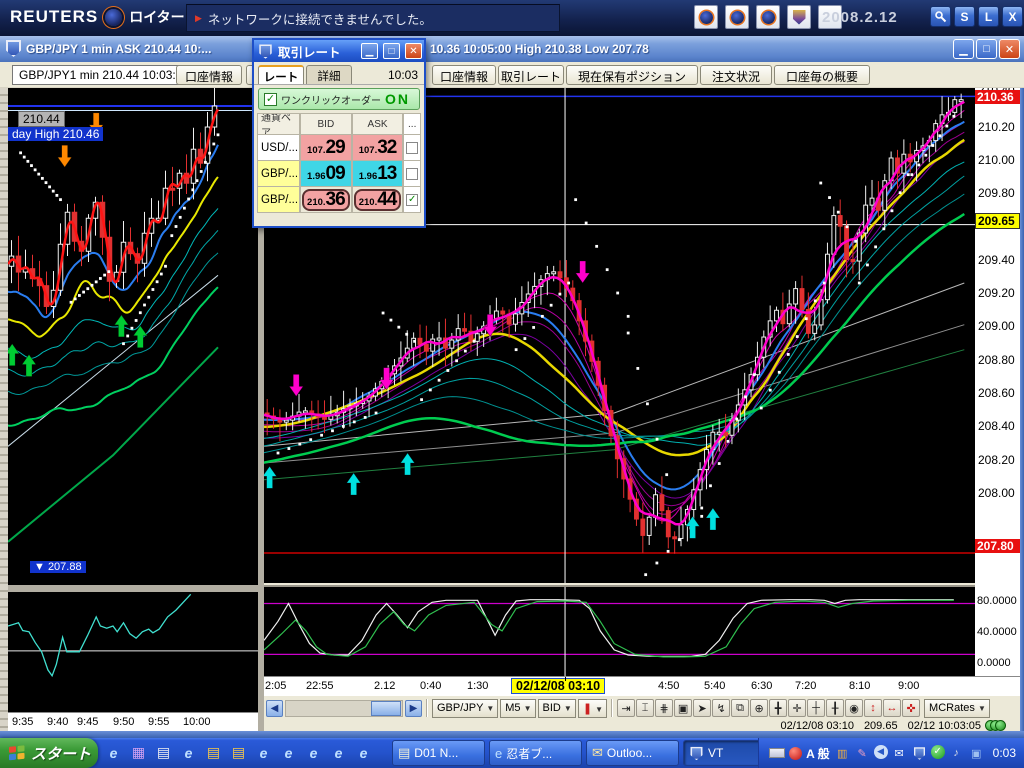 The width and height of the screenshot is (1024, 768). I want to click on dialog-titlebar: 取引レート ▁ □ ✕, so click(339, 51).